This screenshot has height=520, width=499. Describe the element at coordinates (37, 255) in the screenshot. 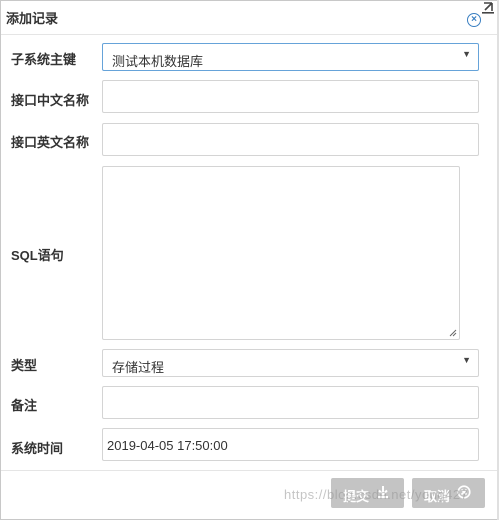

I see `sql-statement-label: SQL语句` at that location.